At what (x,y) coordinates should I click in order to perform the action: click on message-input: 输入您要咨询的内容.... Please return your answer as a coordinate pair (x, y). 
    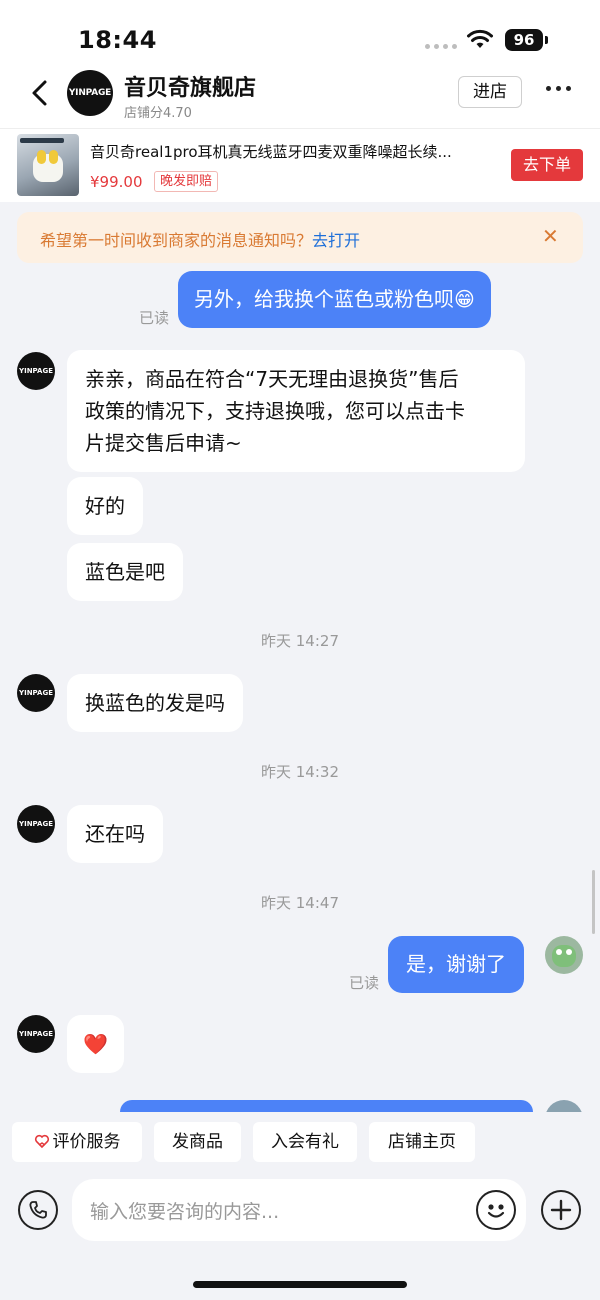
    Looking at the image, I should click on (299, 1210).